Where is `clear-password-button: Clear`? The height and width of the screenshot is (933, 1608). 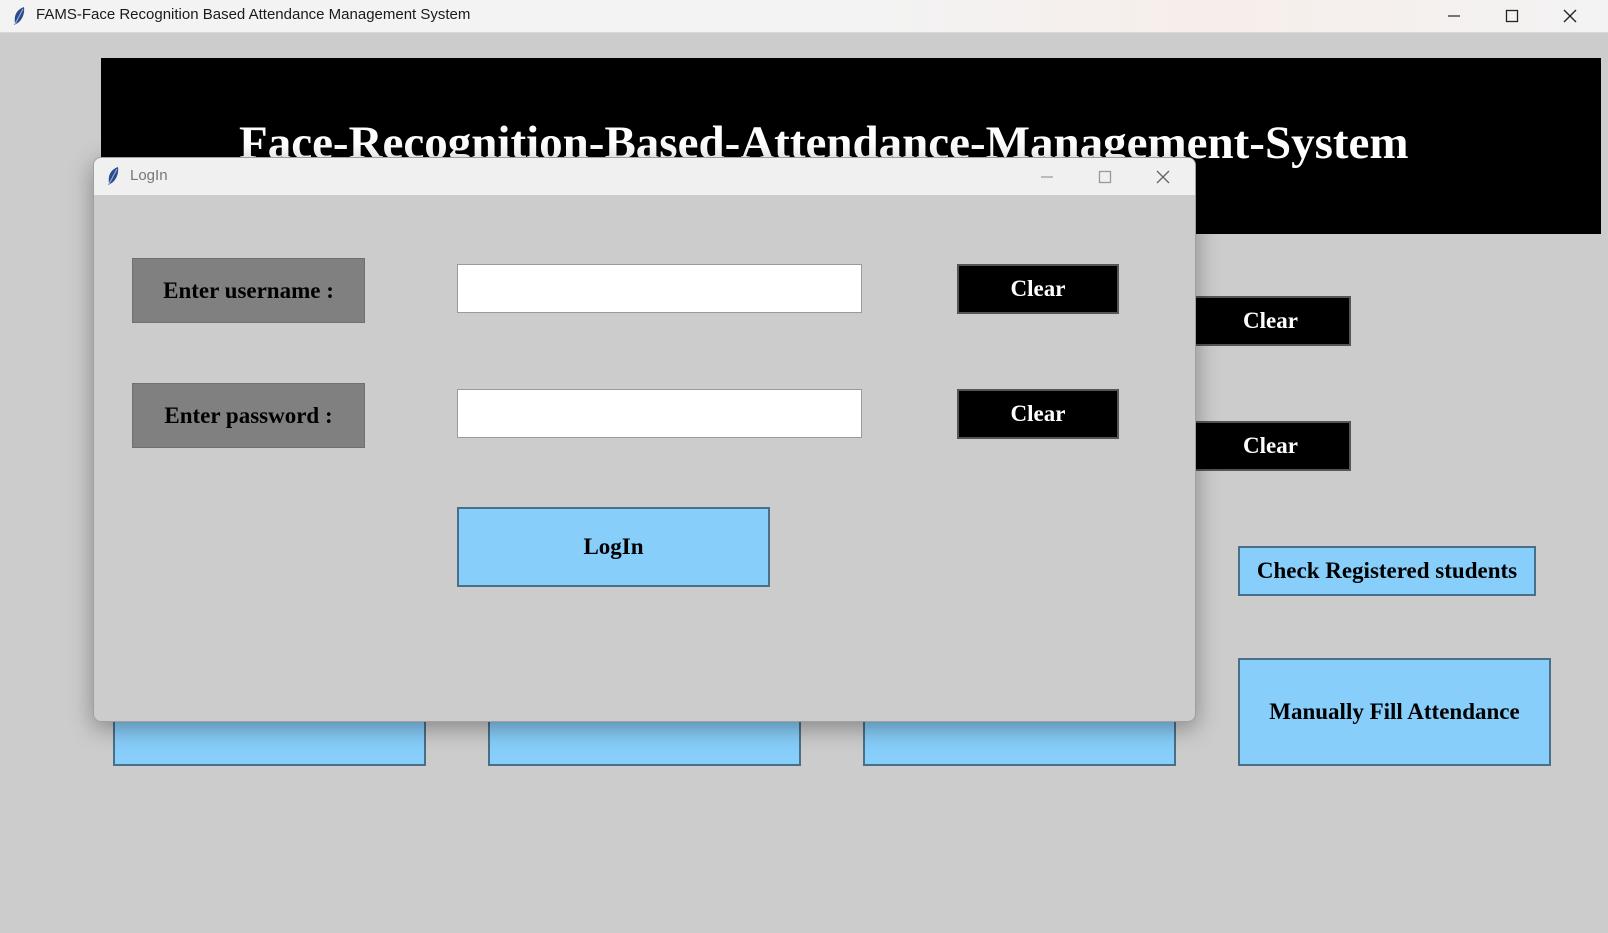
clear-password-button: Clear is located at coordinates (1038, 414).